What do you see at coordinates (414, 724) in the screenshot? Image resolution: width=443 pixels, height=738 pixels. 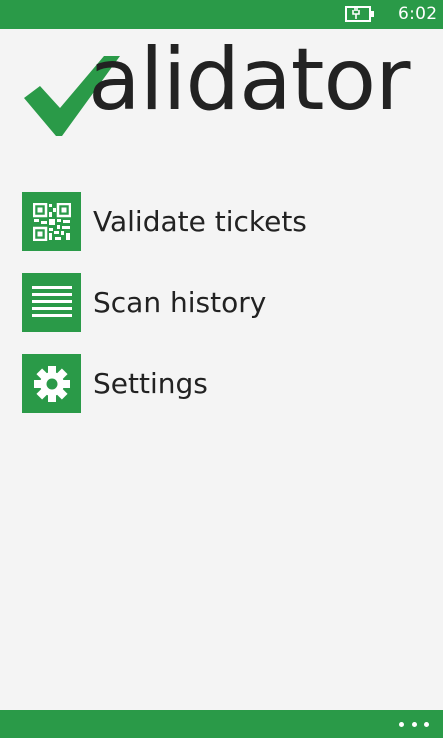 I see `more-dots-icon` at bounding box center [414, 724].